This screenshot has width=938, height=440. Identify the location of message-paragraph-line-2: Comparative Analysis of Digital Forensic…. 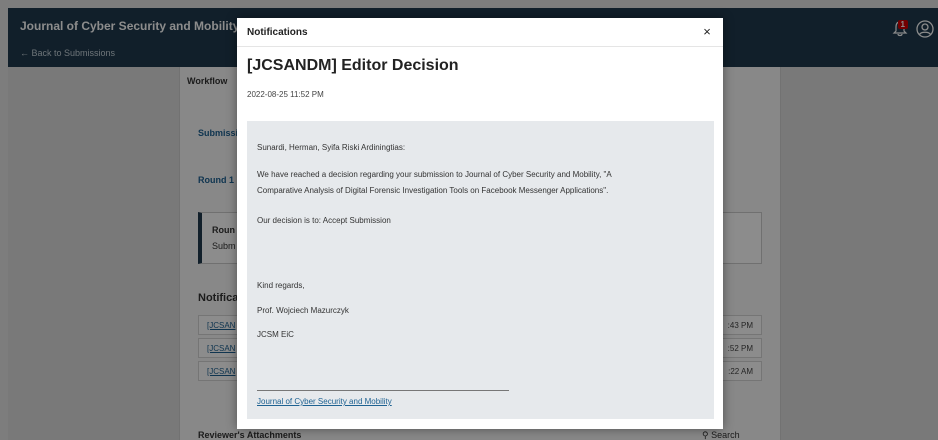
(433, 190).